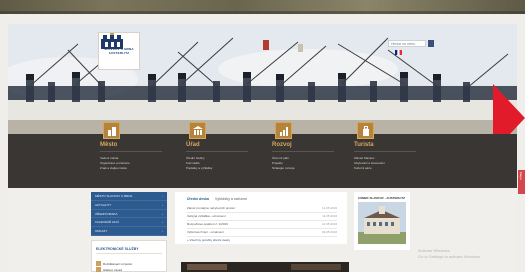 The width and height of the screenshot is (525, 272). Describe the element at coordinates (199, 168) in the screenshot. I see `nav-link: Poplatky a vyhlášky` at that location.